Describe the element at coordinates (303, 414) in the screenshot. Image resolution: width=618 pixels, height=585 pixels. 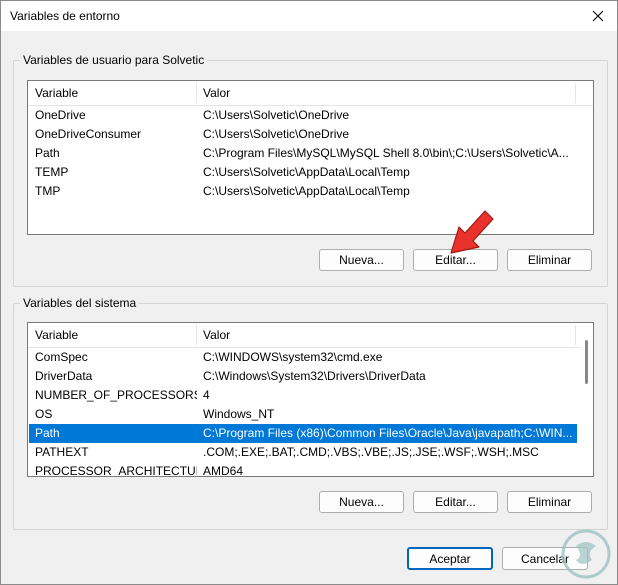
I see `table-row: OS Windows_NT` at that location.